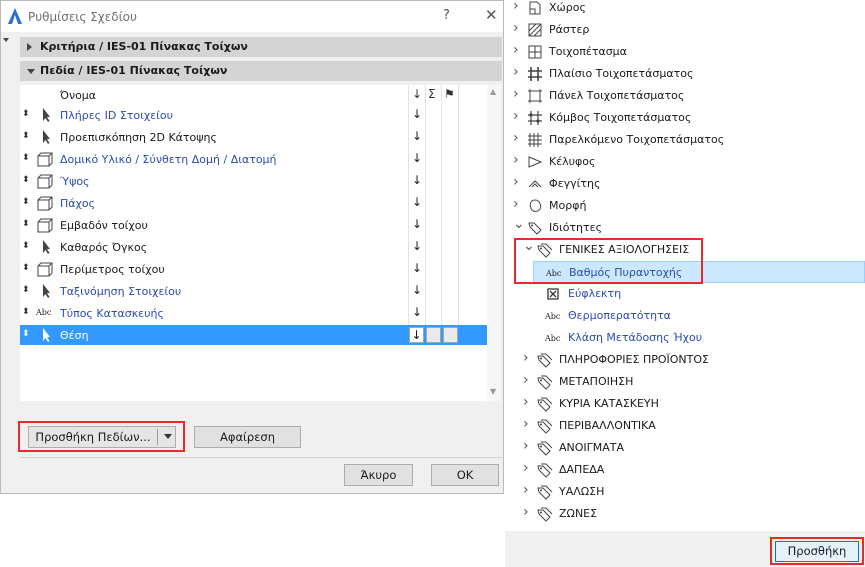  Describe the element at coordinates (252, 16) in the screenshot. I see `title-bar: Ρυθμίσεις Σχεδίου ? ✕` at that location.